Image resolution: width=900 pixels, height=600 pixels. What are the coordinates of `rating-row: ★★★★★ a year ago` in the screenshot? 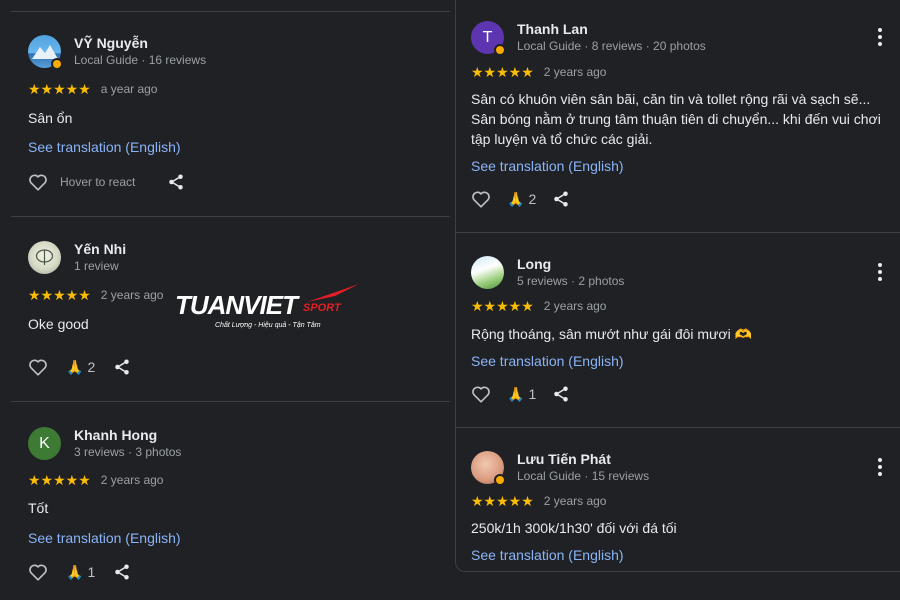 It's located at (92, 89).